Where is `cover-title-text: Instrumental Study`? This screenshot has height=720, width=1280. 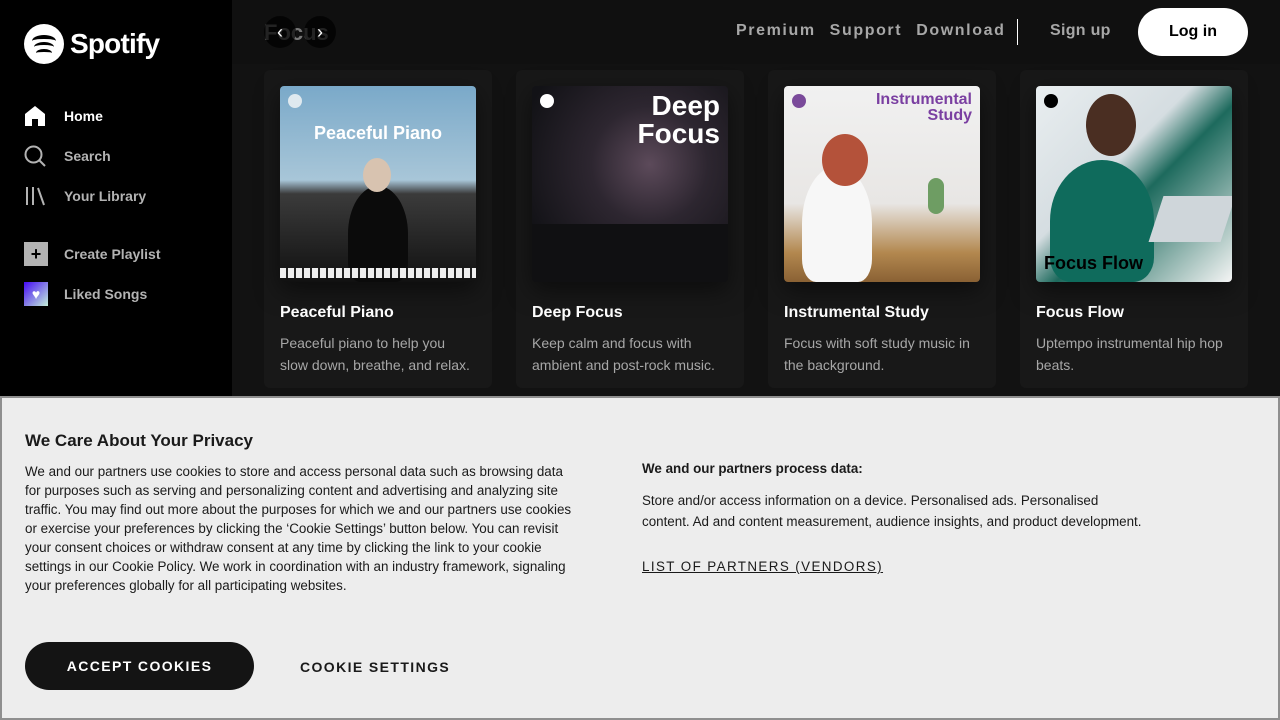 cover-title-text: Instrumental Study is located at coordinates (923, 107).